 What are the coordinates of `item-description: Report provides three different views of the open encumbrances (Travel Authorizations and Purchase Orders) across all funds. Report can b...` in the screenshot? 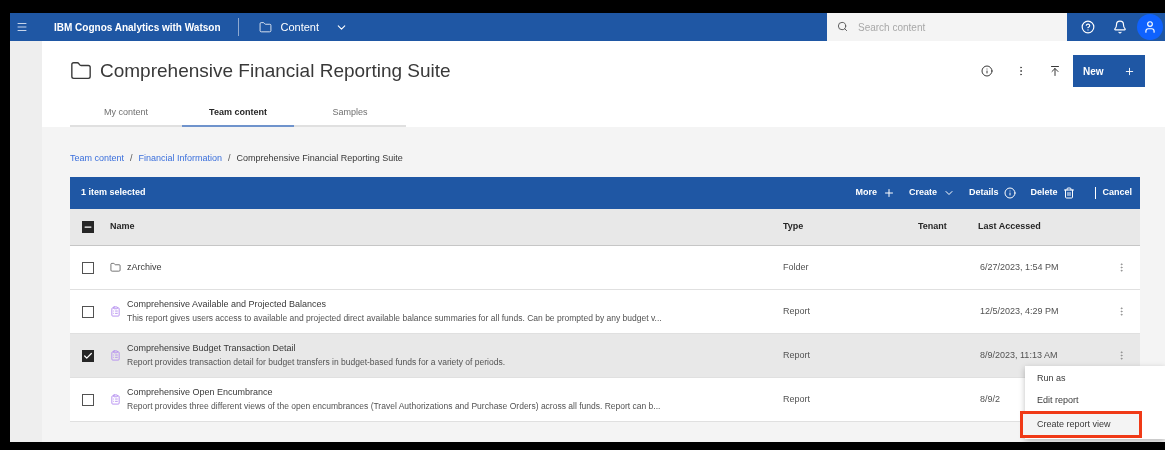 It's located at (394, 406).